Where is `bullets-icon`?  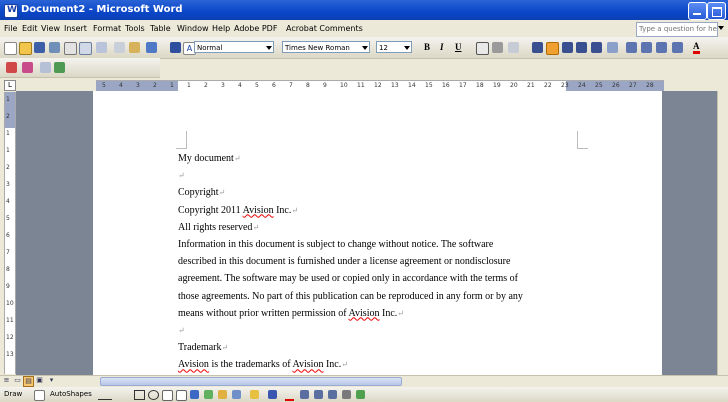 bullets-icon is located at coordinates (646, 47).